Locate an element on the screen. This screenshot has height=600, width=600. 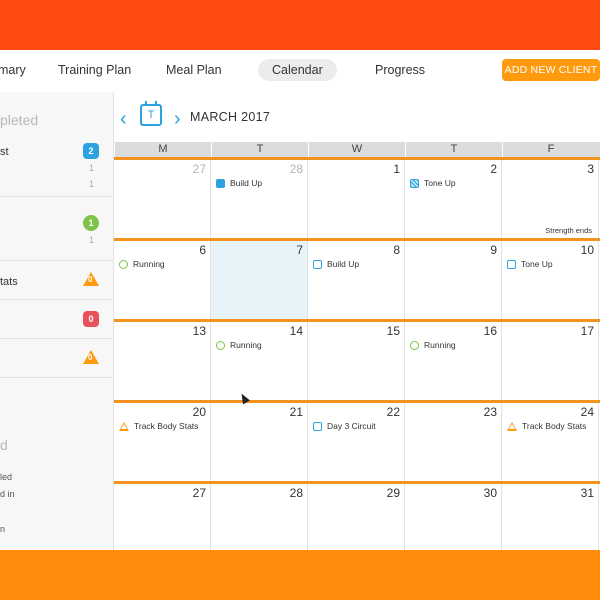
calendar-day-cell: 30 is located at coordinates (453, 517).